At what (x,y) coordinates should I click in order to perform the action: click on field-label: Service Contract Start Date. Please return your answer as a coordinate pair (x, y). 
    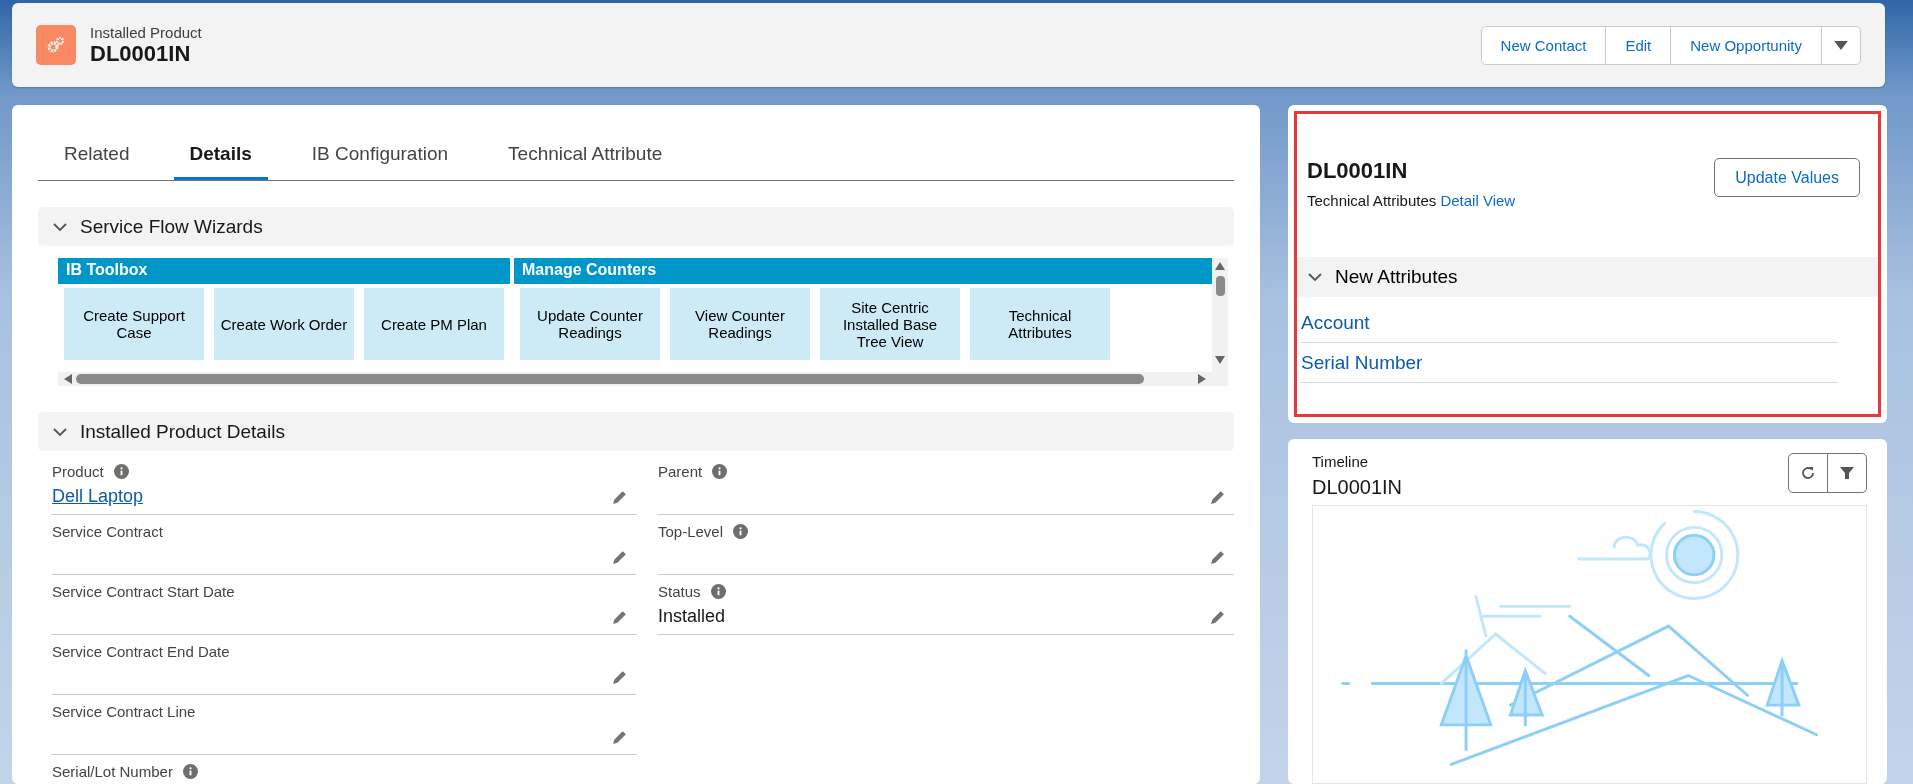
    Looking at the image, I should click on (143, 591).